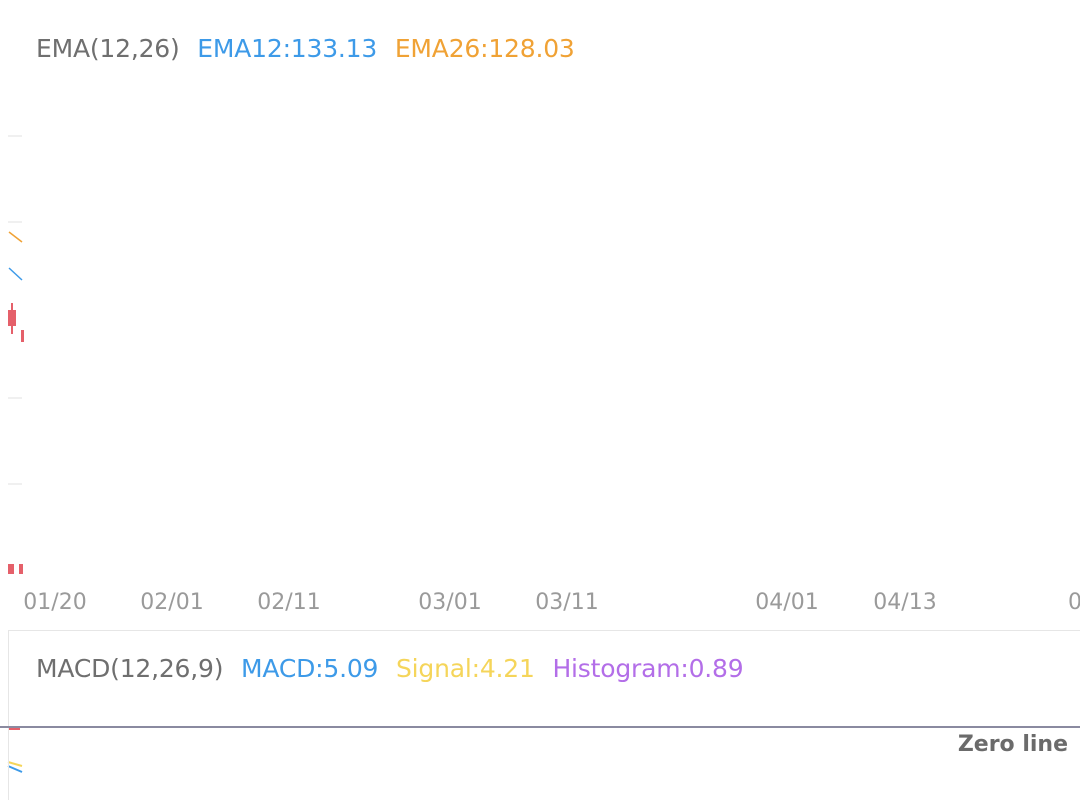  I want to click on zero-line, so click(540, 727).